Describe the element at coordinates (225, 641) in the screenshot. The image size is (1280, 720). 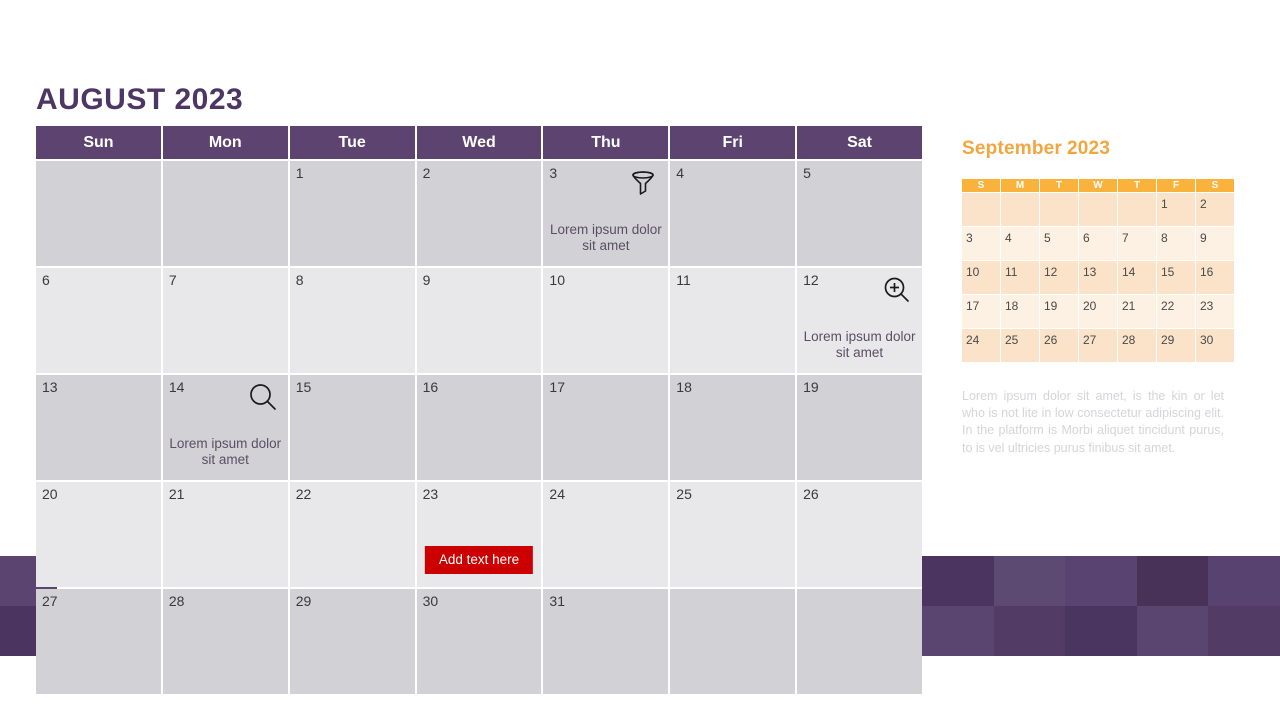
I see `calendar-day-cell: 28` at that location.